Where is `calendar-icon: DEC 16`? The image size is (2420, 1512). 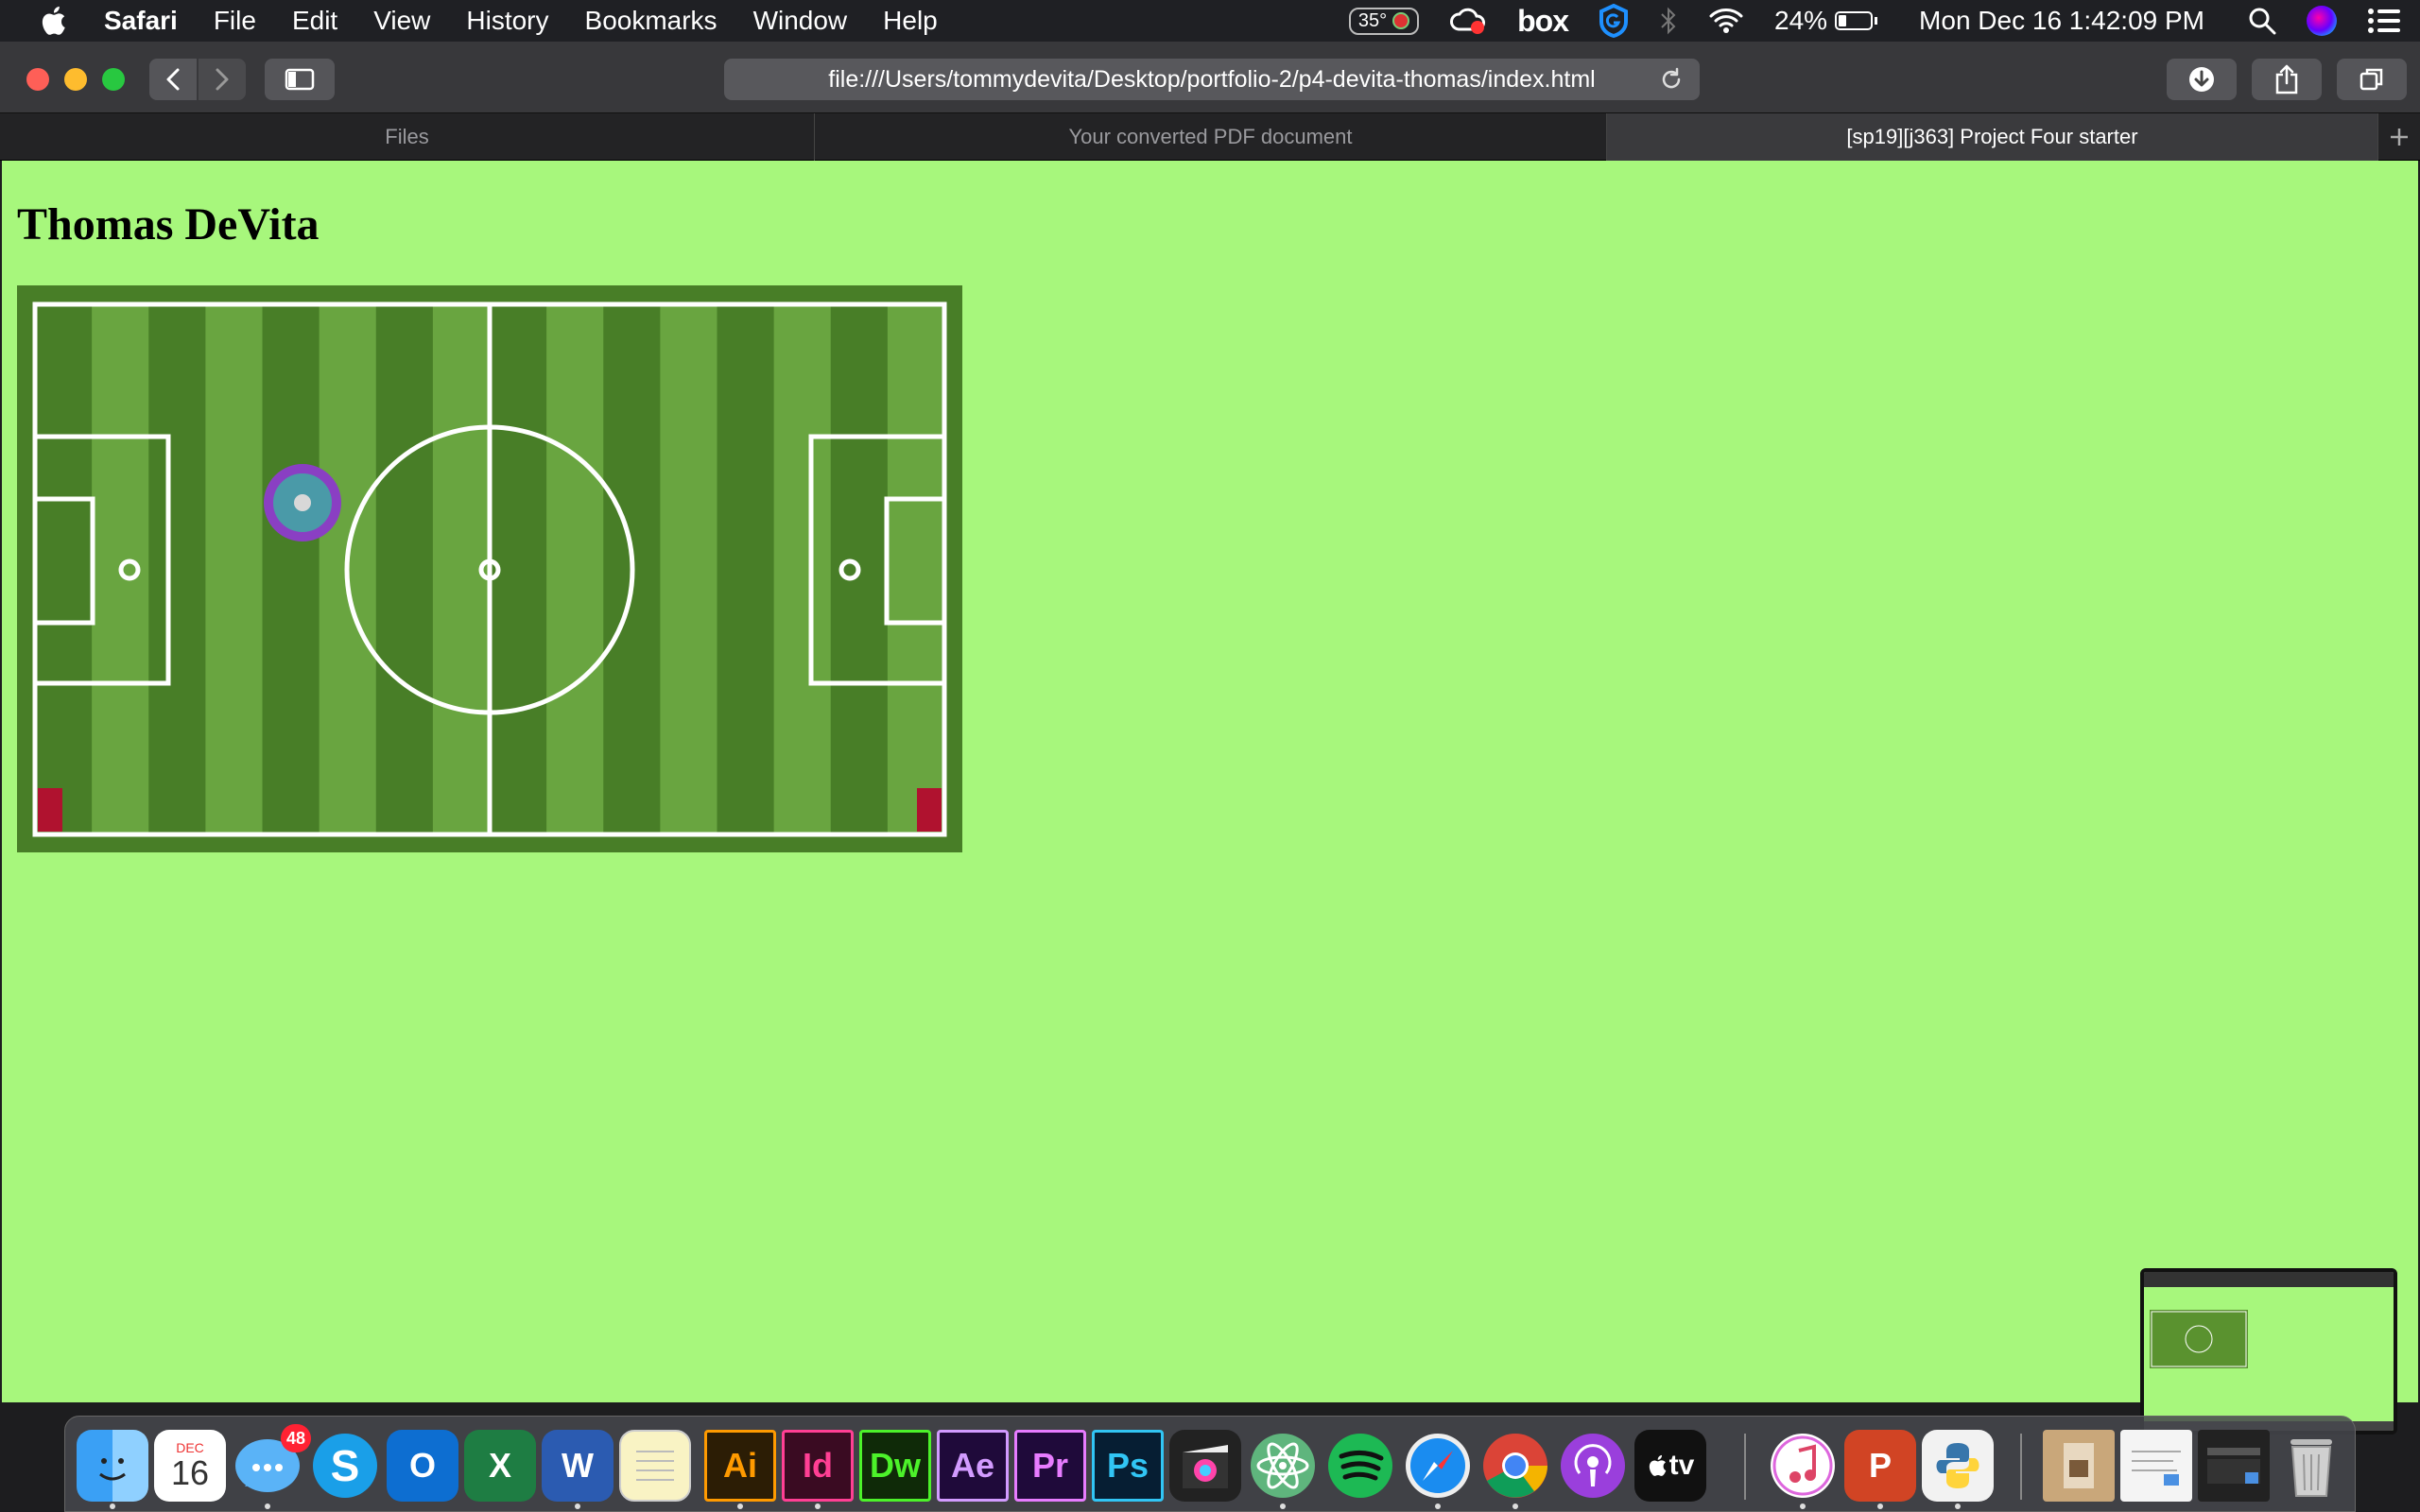
calendar-icon: DEC 16 is located at coordinates (190, 1466).